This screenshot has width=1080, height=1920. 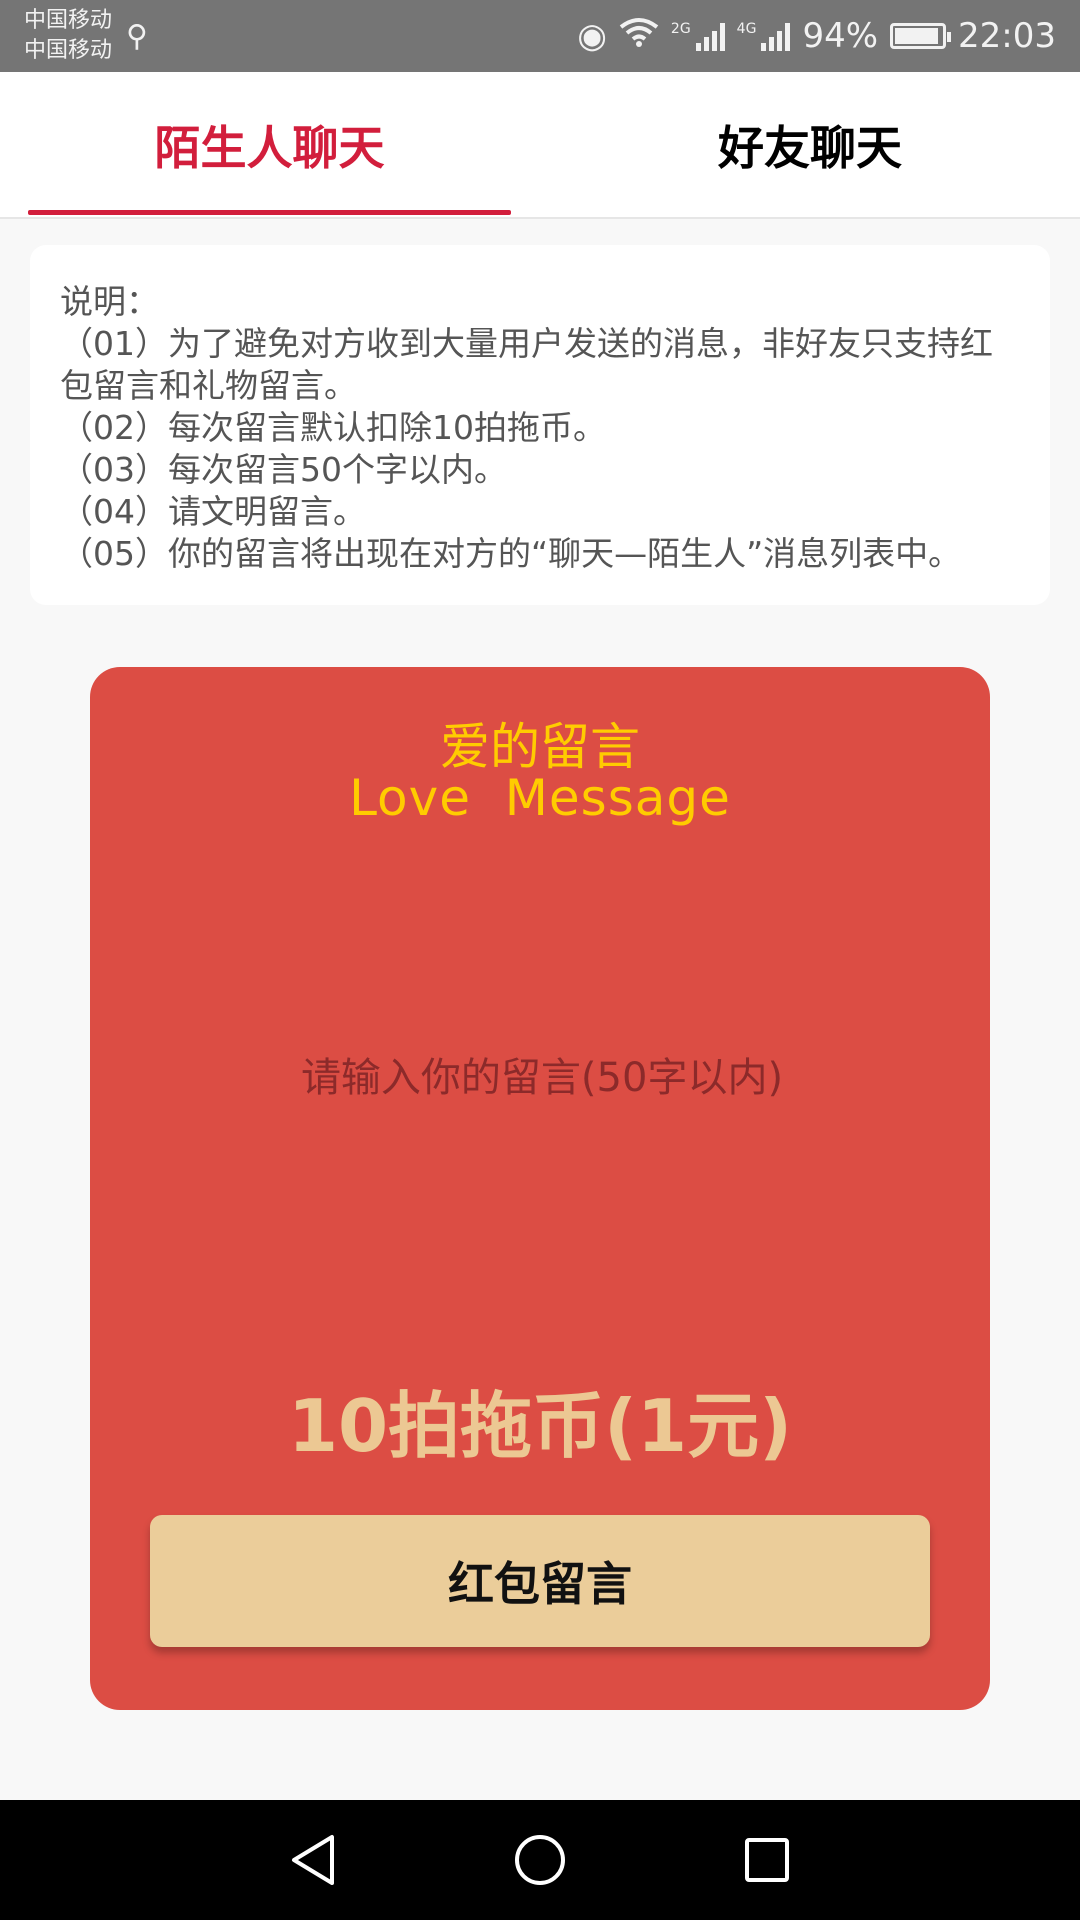 What do you see at coordinates (540, 36) in the screenshot?
I see `status-bar: 中国移动 中国移动 ⚲ ◉ 2G 4G 94% 22:03` at bounding box center [540, 36].